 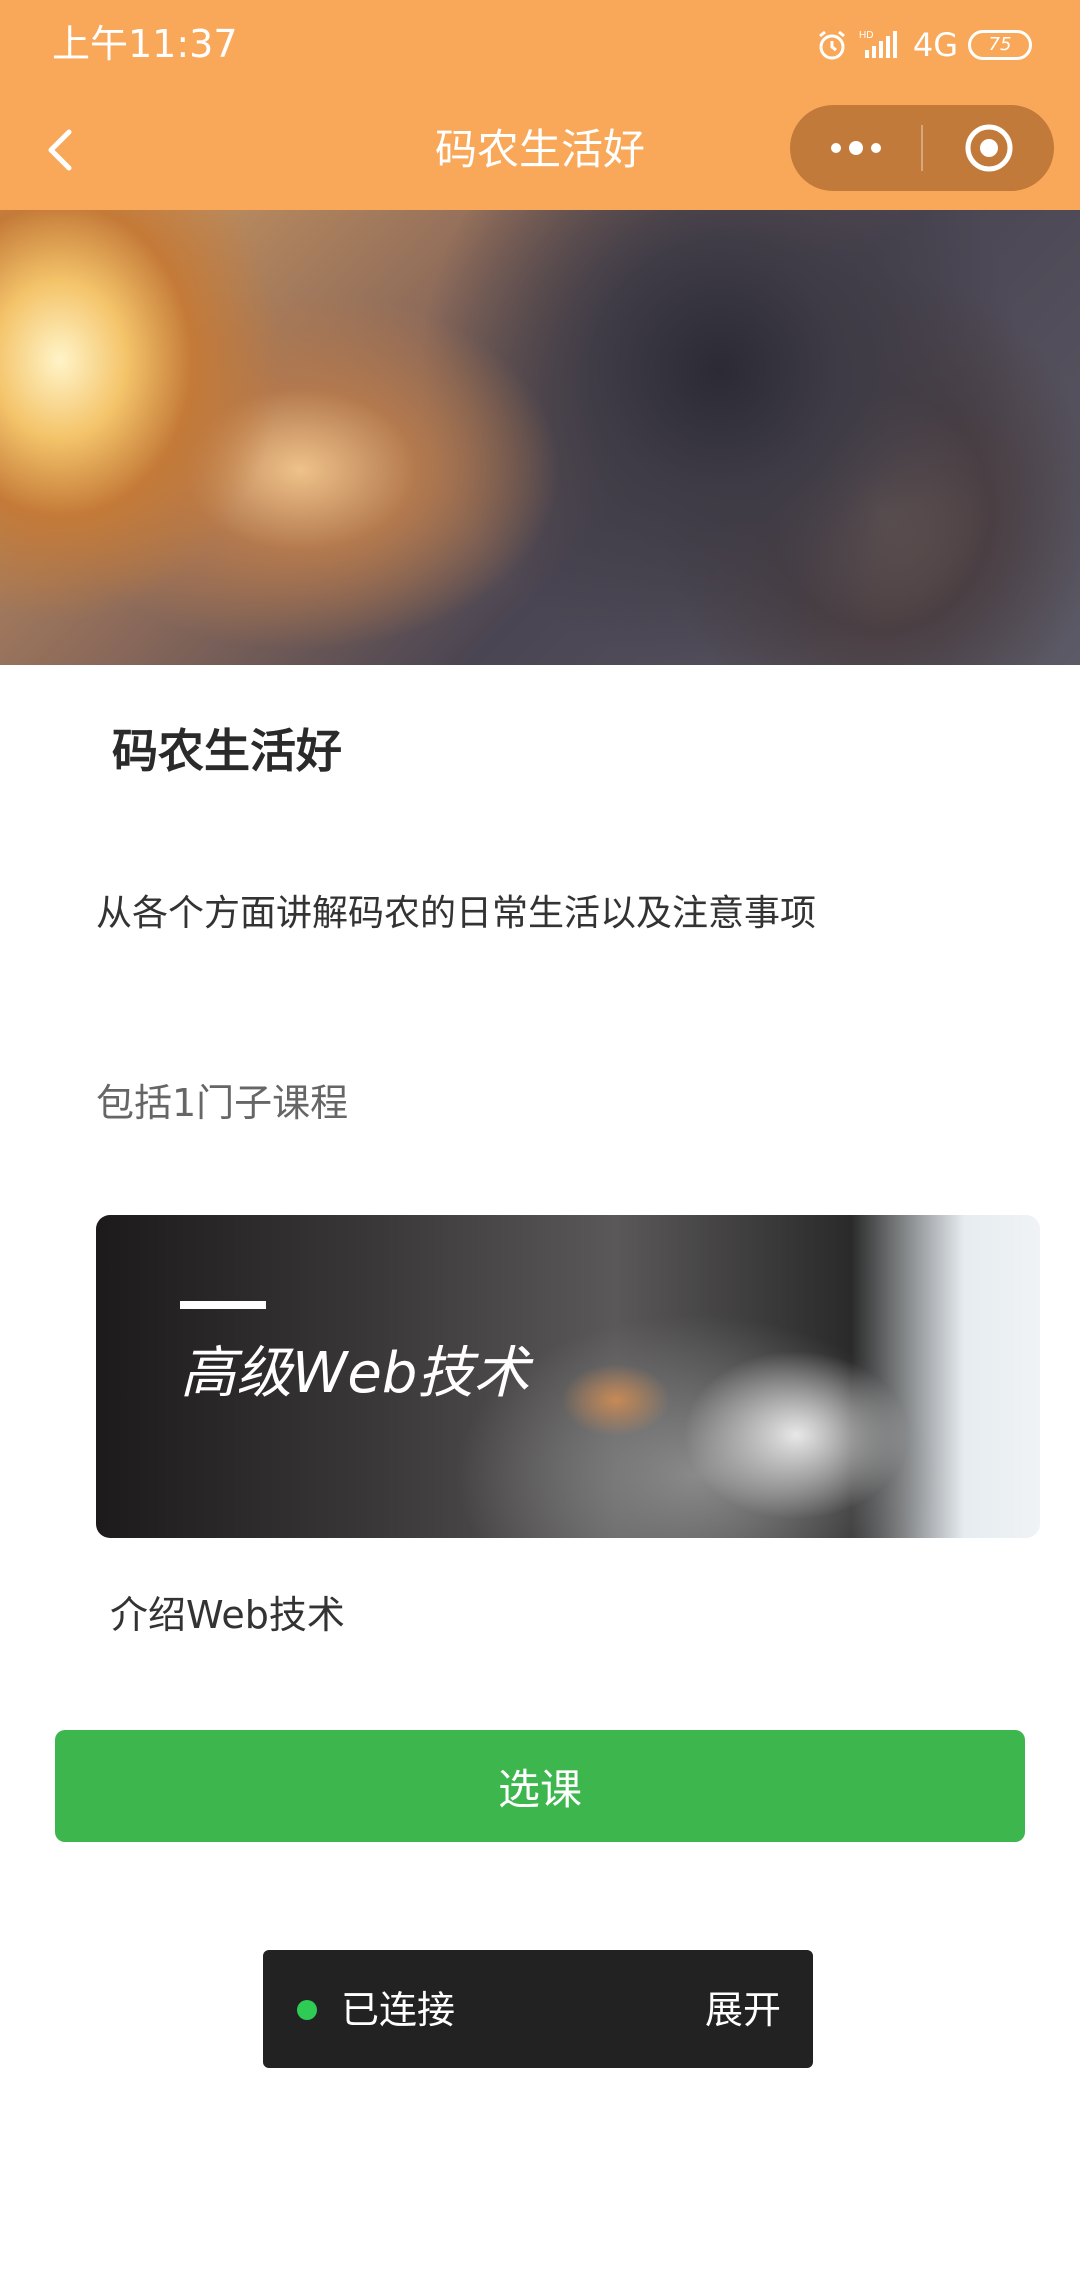 What do you see at coordinates (398, 2010) in the screenshot?
I see `debug-status: 已连接` at bounding box center [398, 2010].